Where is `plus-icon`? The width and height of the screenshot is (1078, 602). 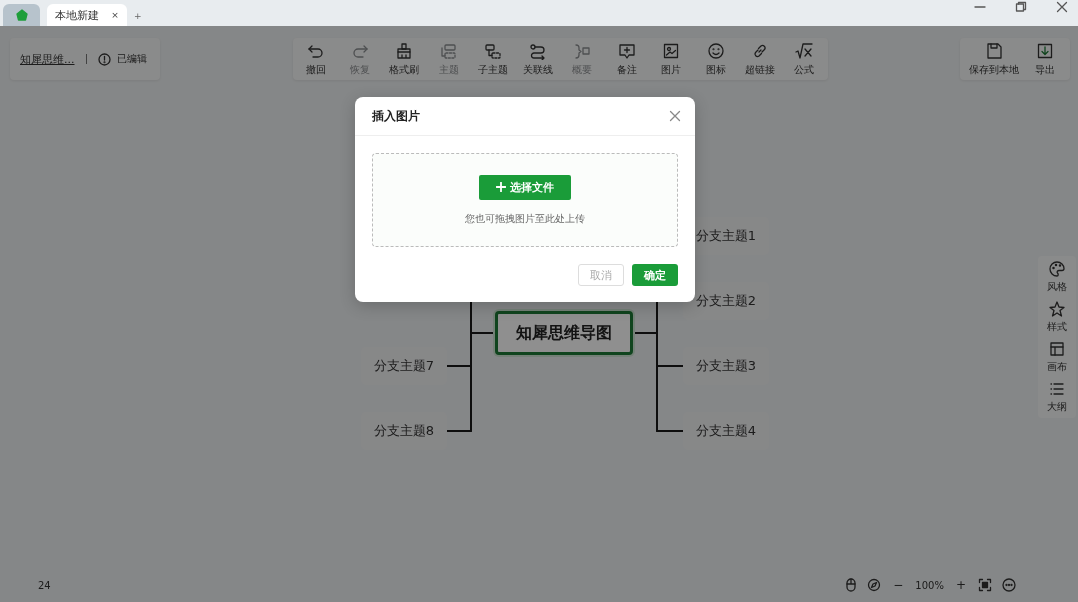 plus-icon is located at coordinates (501, 187).